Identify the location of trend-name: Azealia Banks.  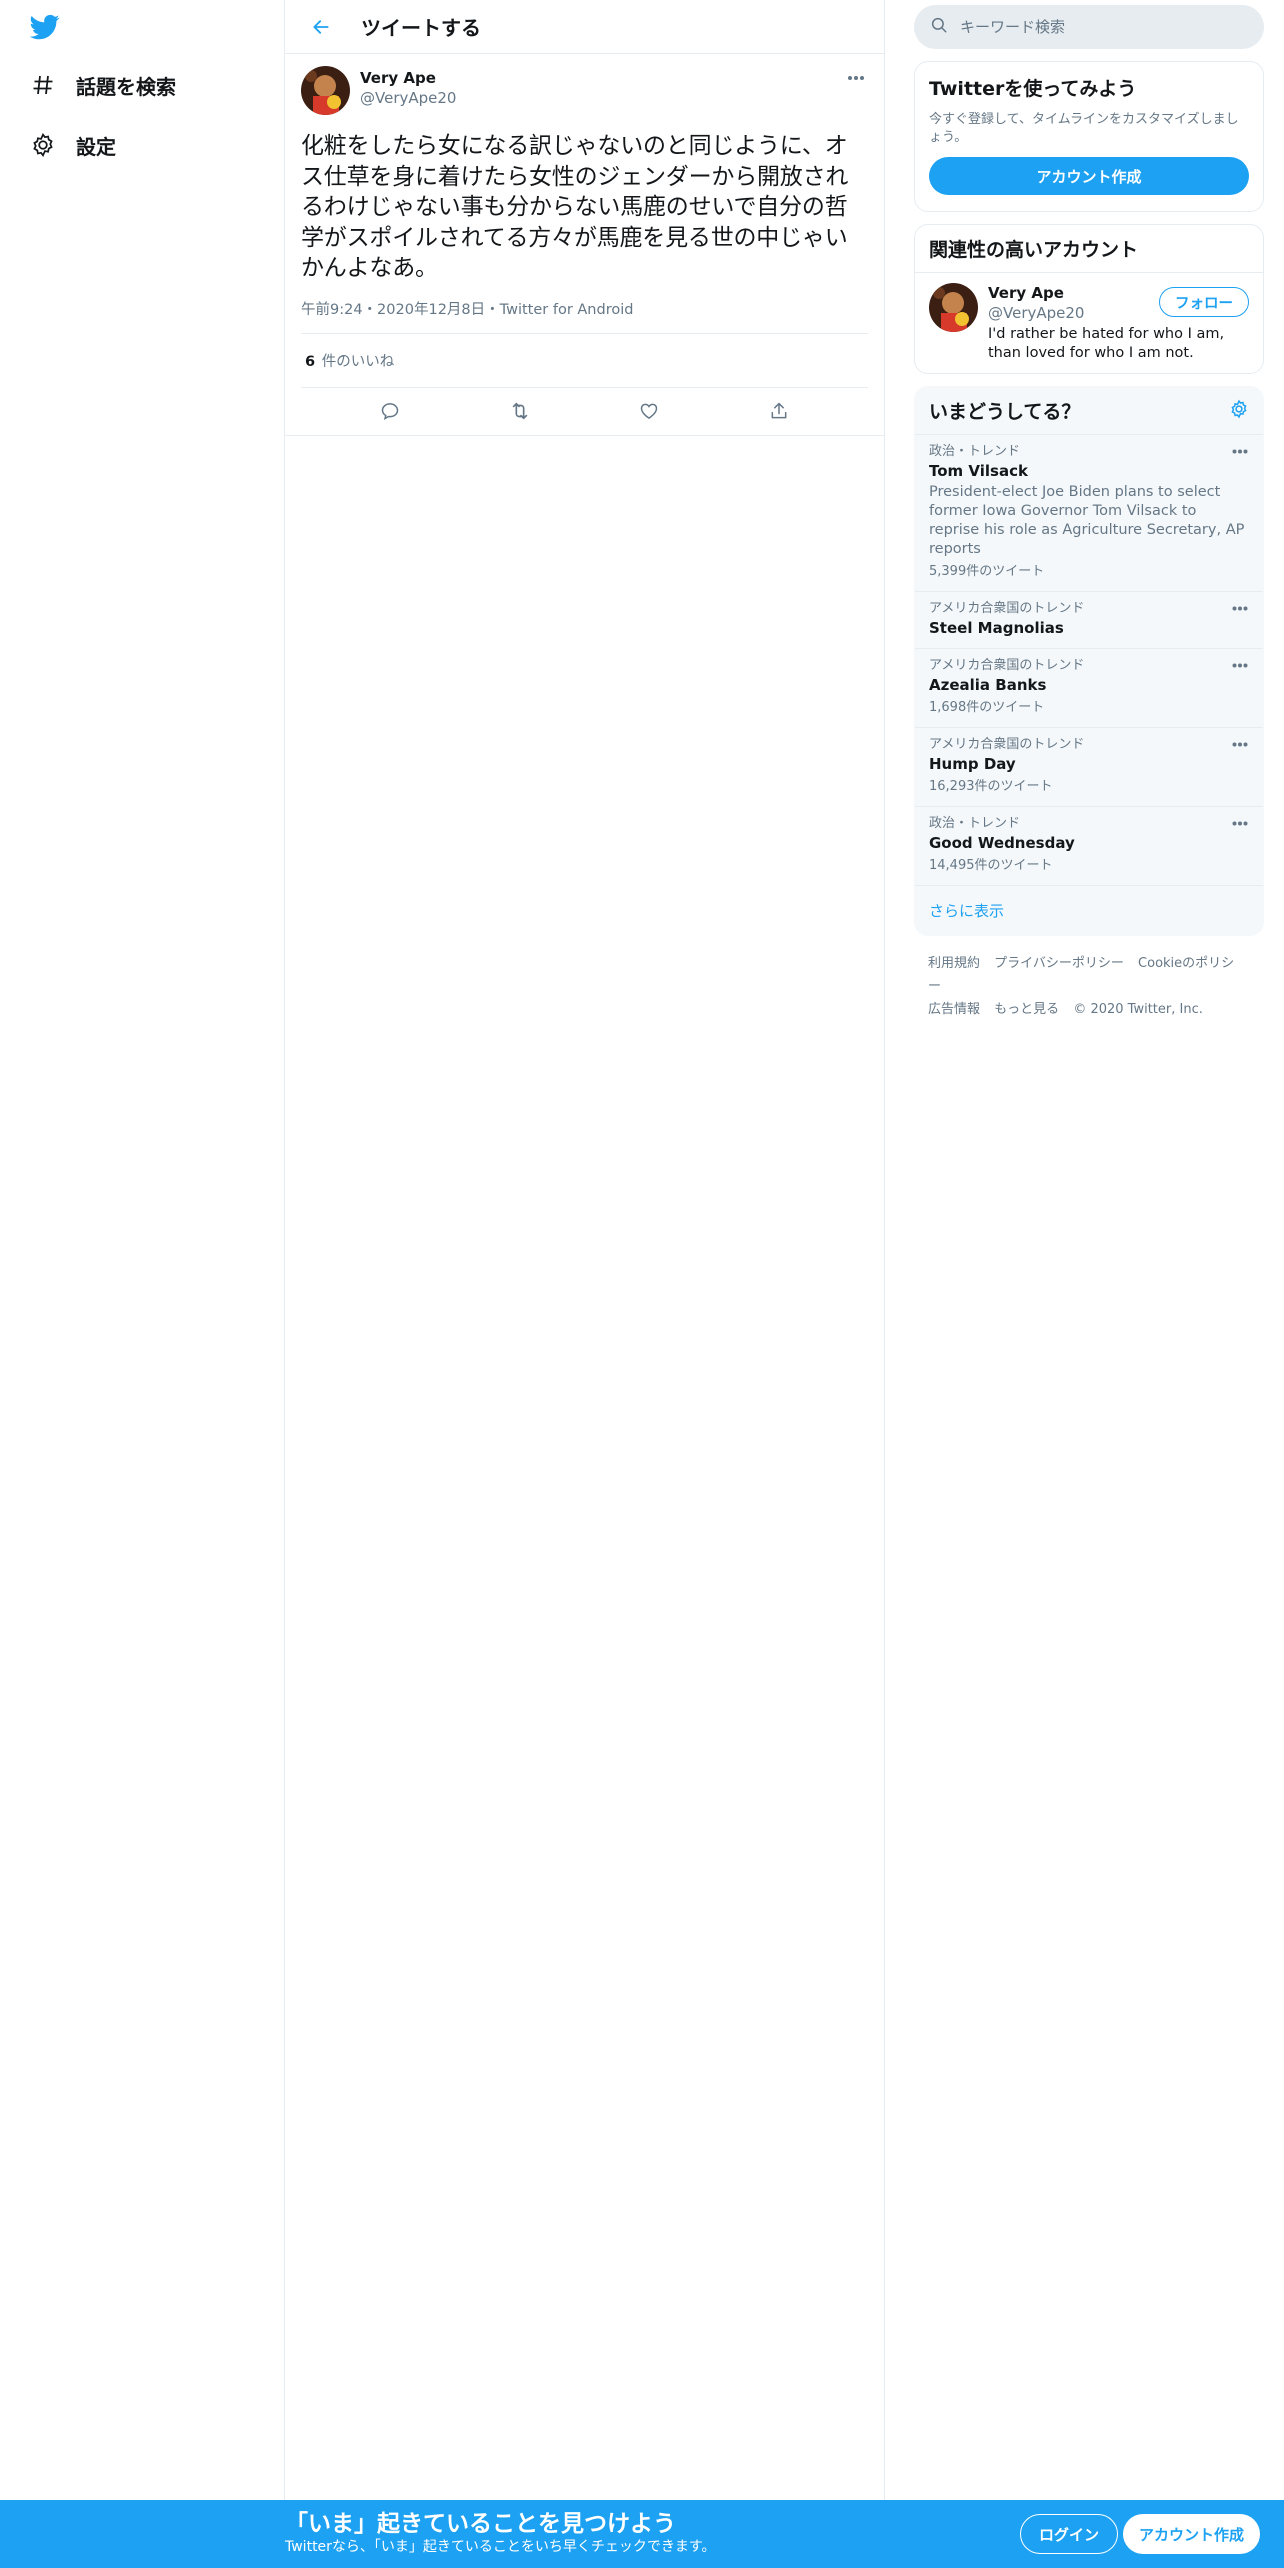
(988, 685).